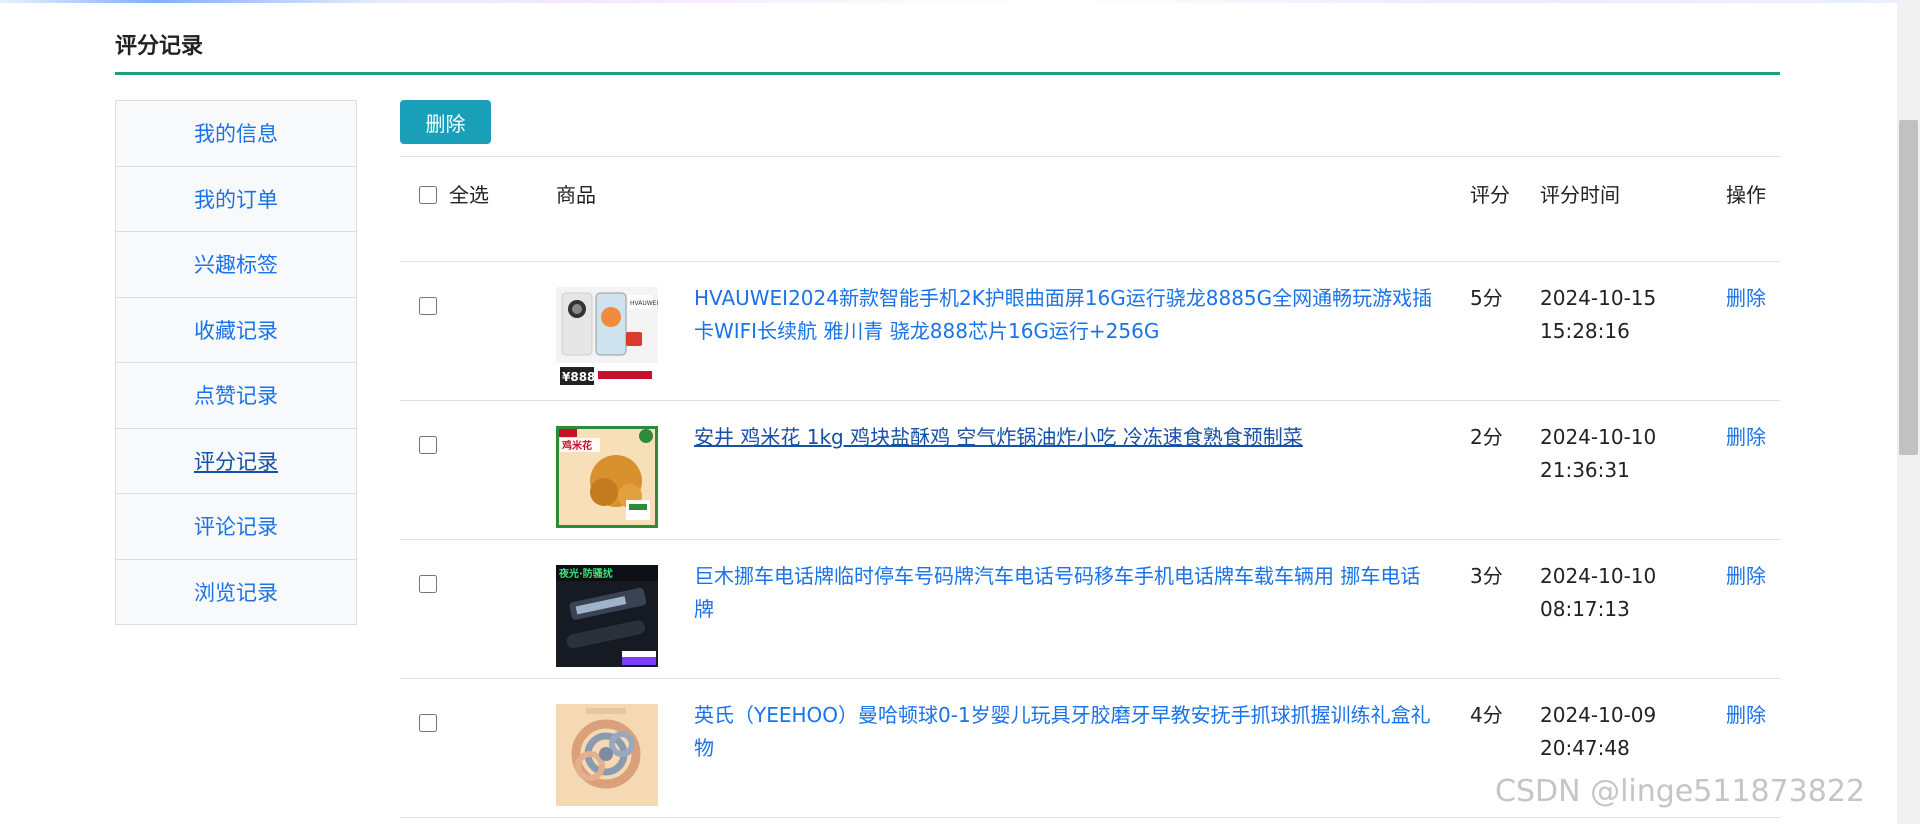 The image size is (1920, 824). I want to click on sidebar-item-label: 评论记录, so click(236, 527).